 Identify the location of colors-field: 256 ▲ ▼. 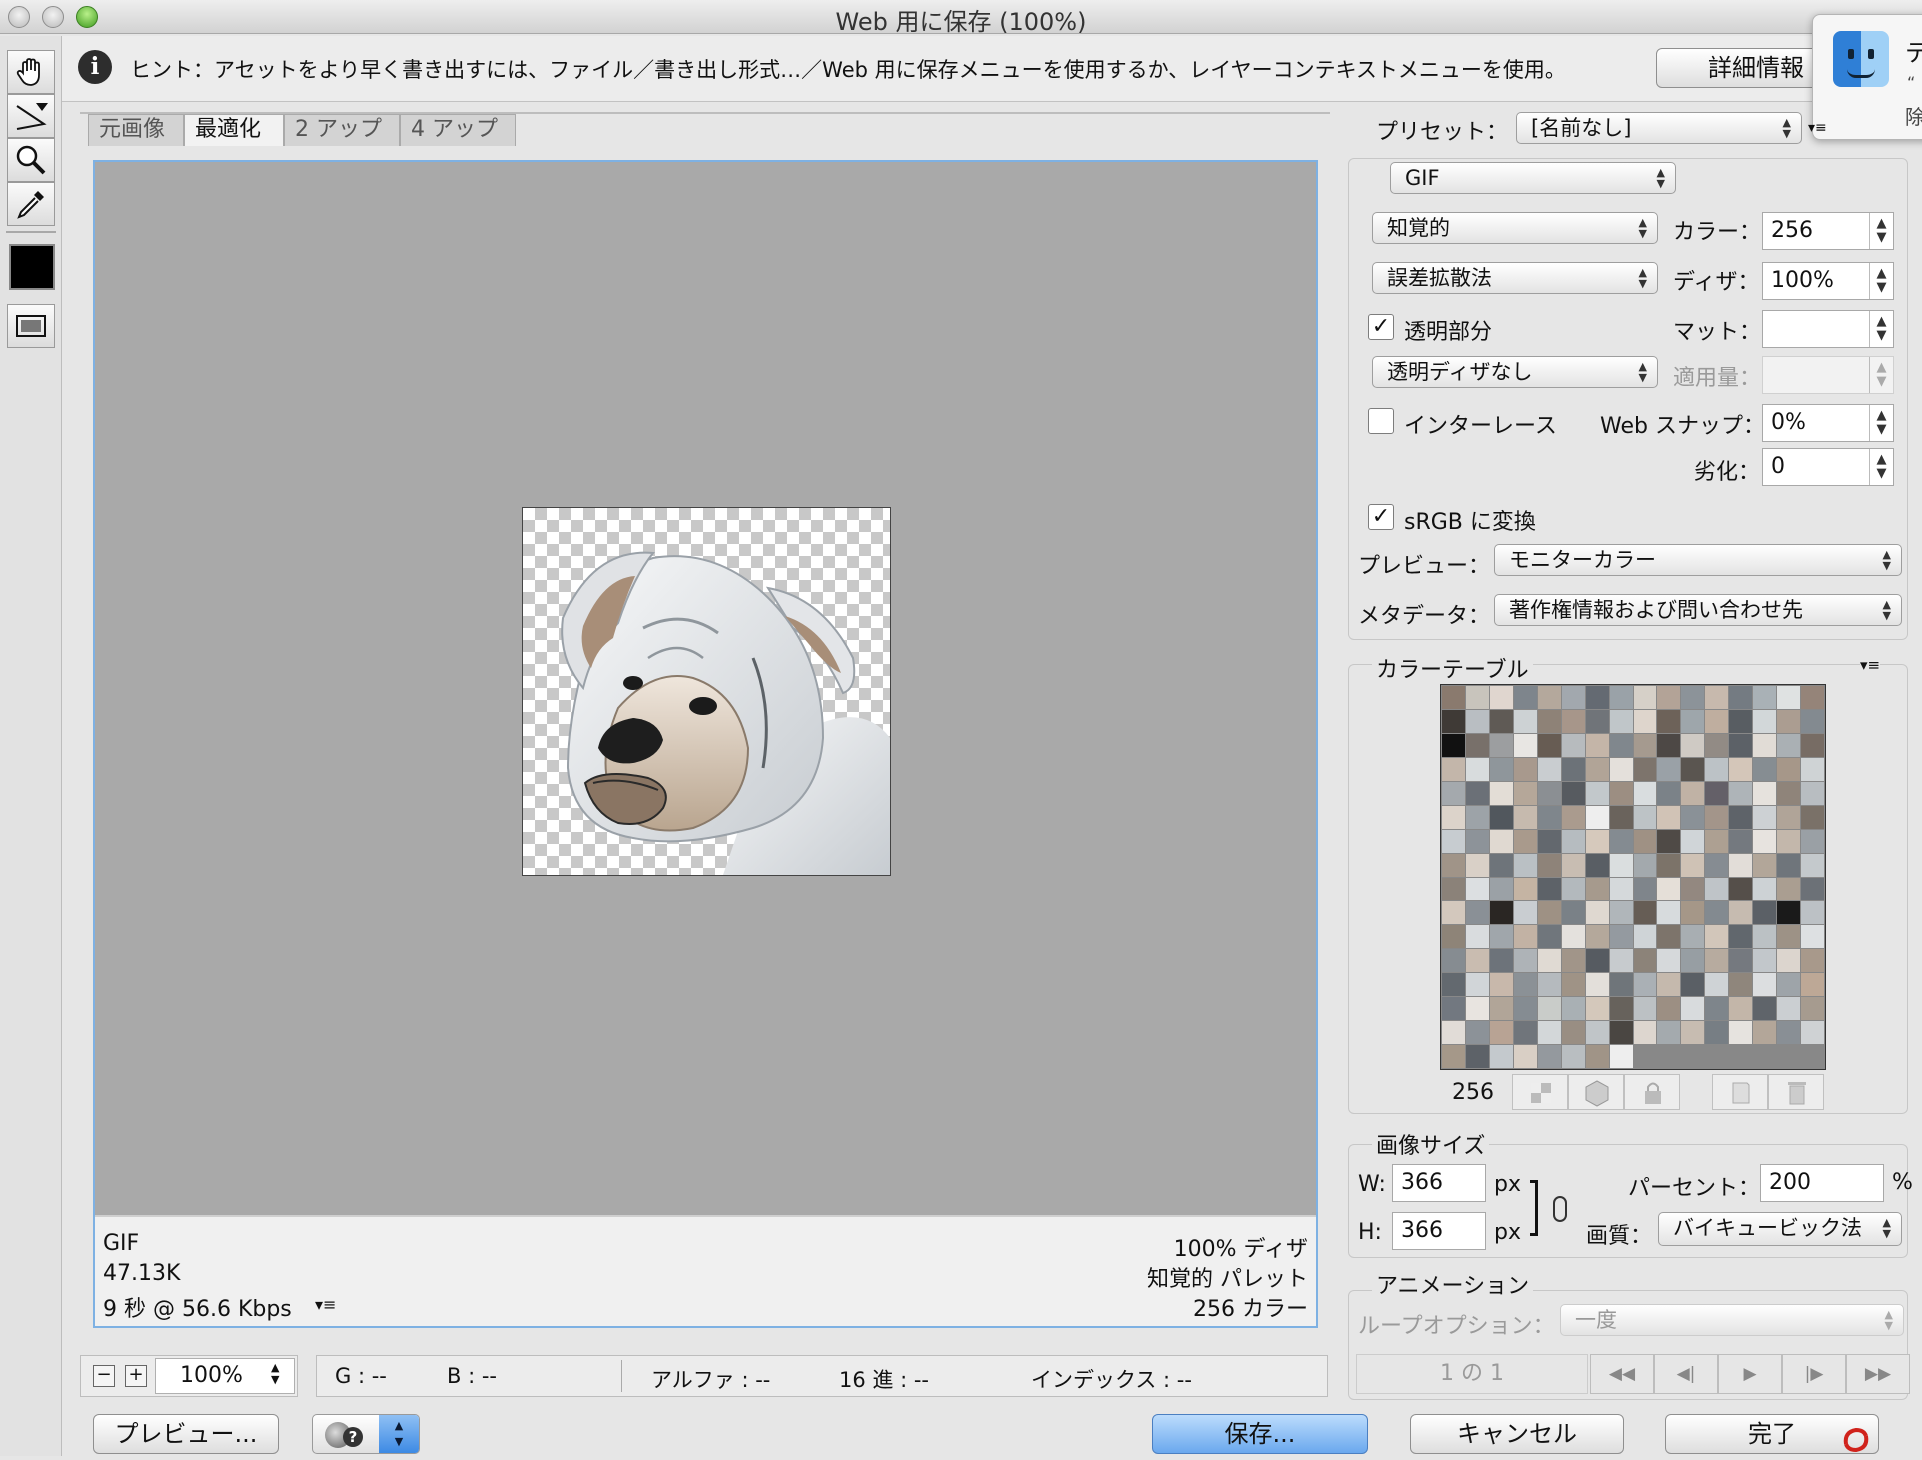
(1828, 231).